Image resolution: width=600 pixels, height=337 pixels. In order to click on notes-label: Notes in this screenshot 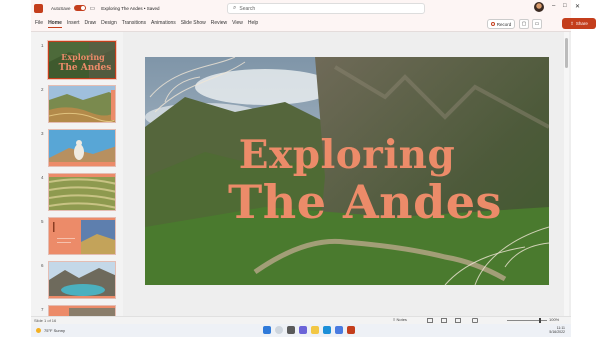, I will do `click(401, 319)`.